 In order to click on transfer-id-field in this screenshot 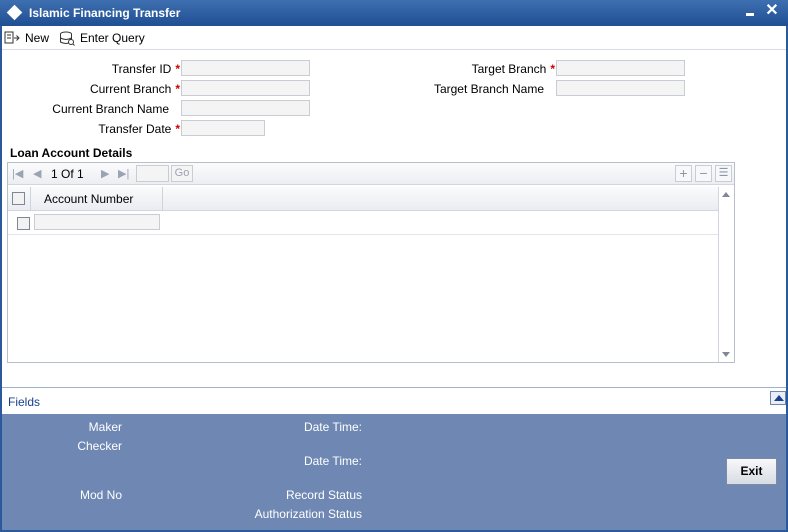, I will do `click(245, 68)`.